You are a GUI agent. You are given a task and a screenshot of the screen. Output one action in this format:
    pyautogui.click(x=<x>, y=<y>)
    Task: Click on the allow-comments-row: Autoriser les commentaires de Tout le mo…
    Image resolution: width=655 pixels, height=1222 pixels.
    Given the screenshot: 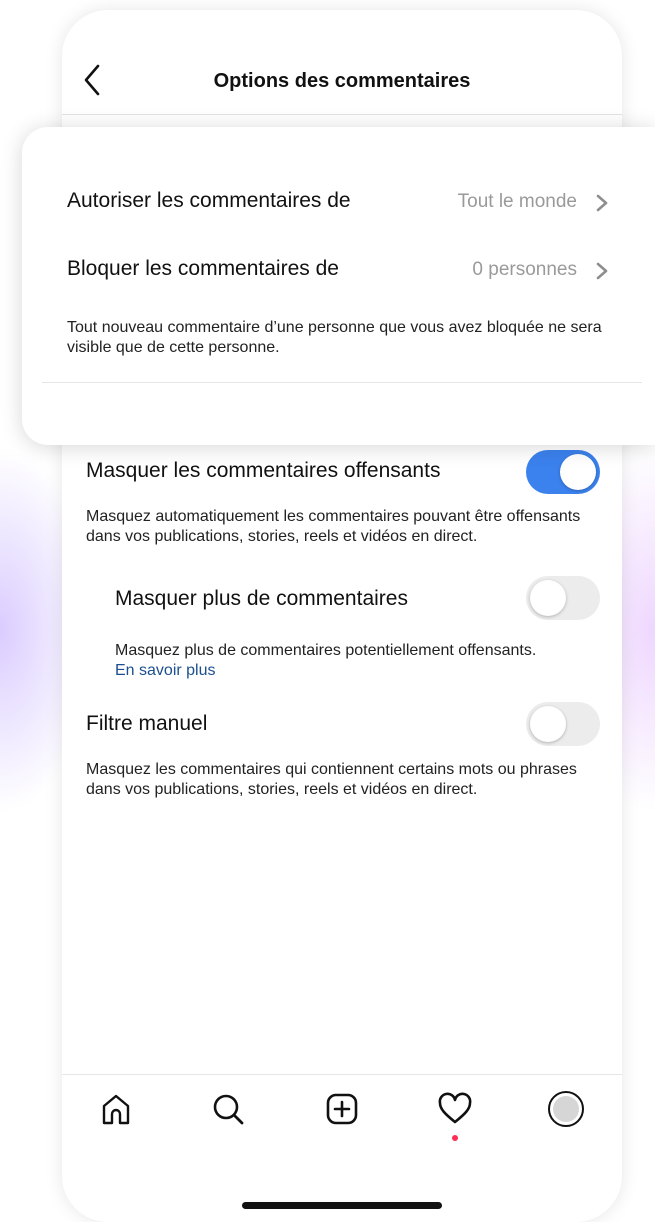 What is the action you would take?
    pyautogui.click(x=347, y=203)
    